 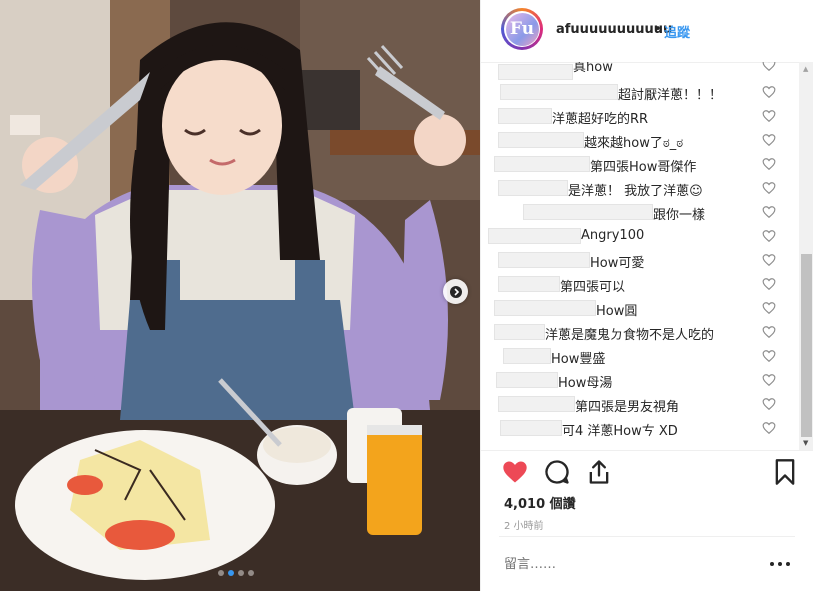 What do you see at coordinates (636, 72) in the screenshot?
I see `comment-item: 真how` at bounding box center [636, 72].